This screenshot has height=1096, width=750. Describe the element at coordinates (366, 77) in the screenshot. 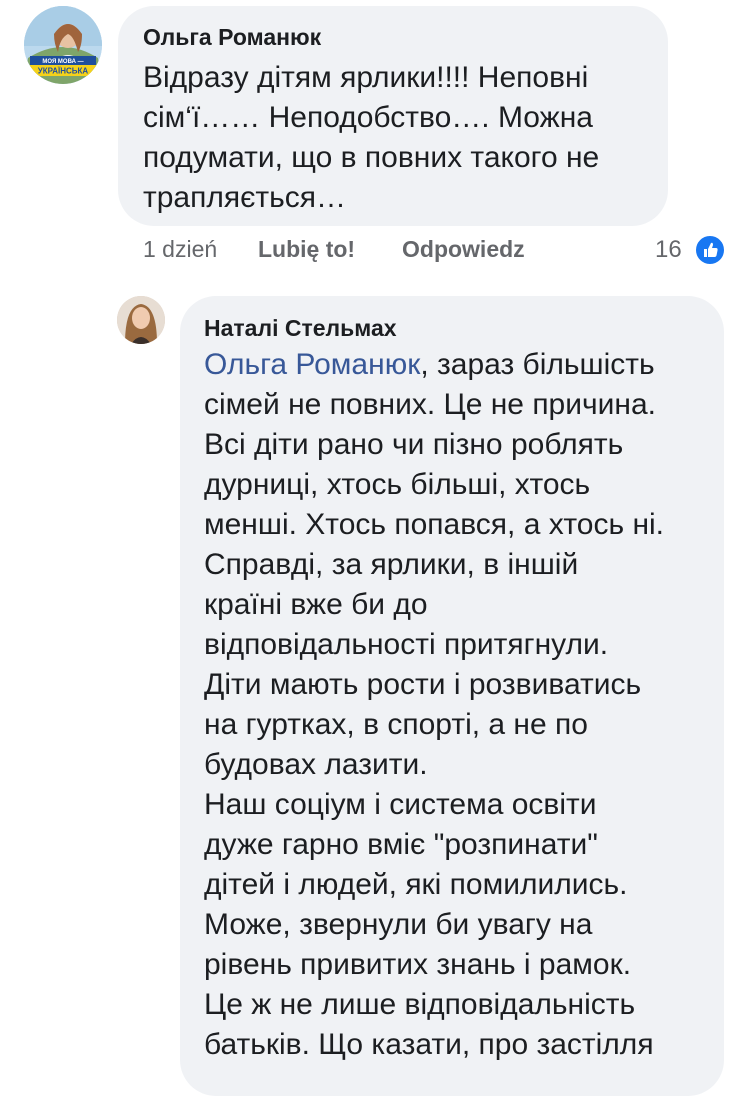

I see `comment-line: Відразу дітям ярлики!!!! Неповні` at that location.